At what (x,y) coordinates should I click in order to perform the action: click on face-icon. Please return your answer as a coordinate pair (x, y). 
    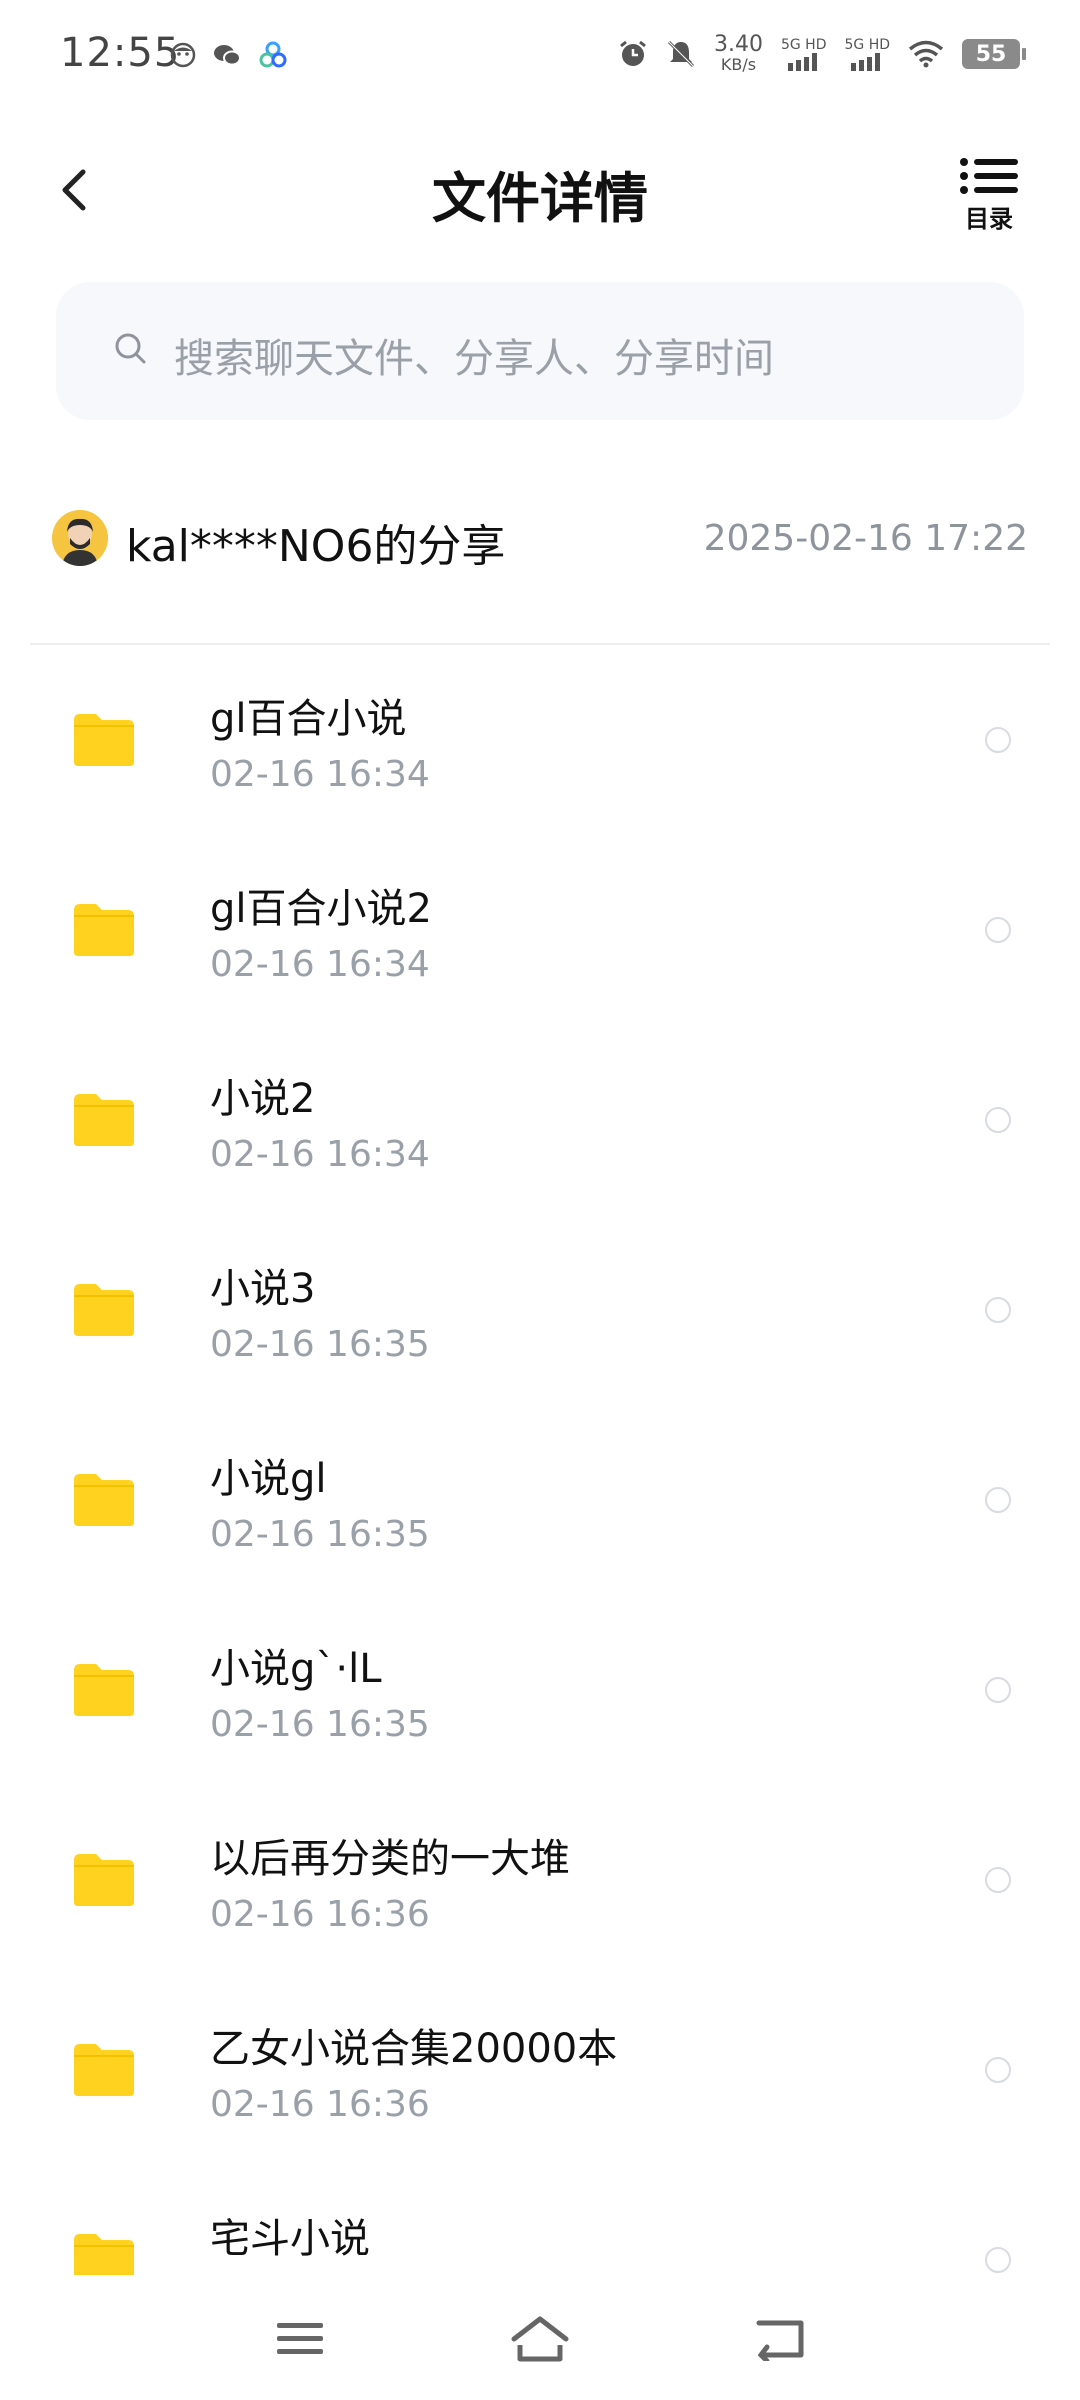
    Looking at the image, I should click on (183, 55).